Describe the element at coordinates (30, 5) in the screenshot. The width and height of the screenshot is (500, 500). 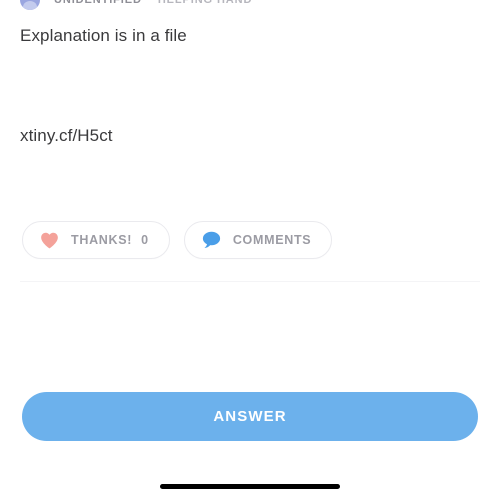
I see `user-avatar-icon` at that location.